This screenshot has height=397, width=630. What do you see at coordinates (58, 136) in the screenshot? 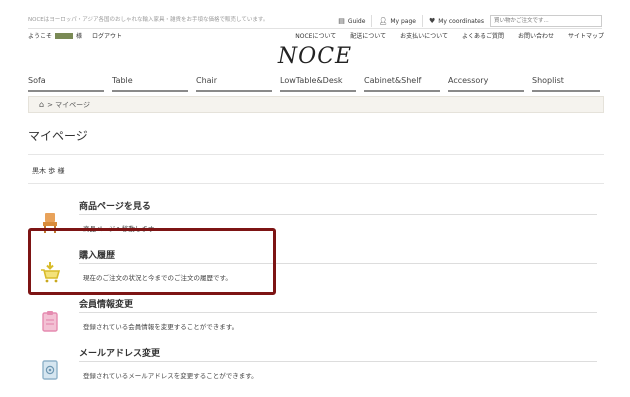
I see `page-title: マイページ` at bounding box center [58, 136].